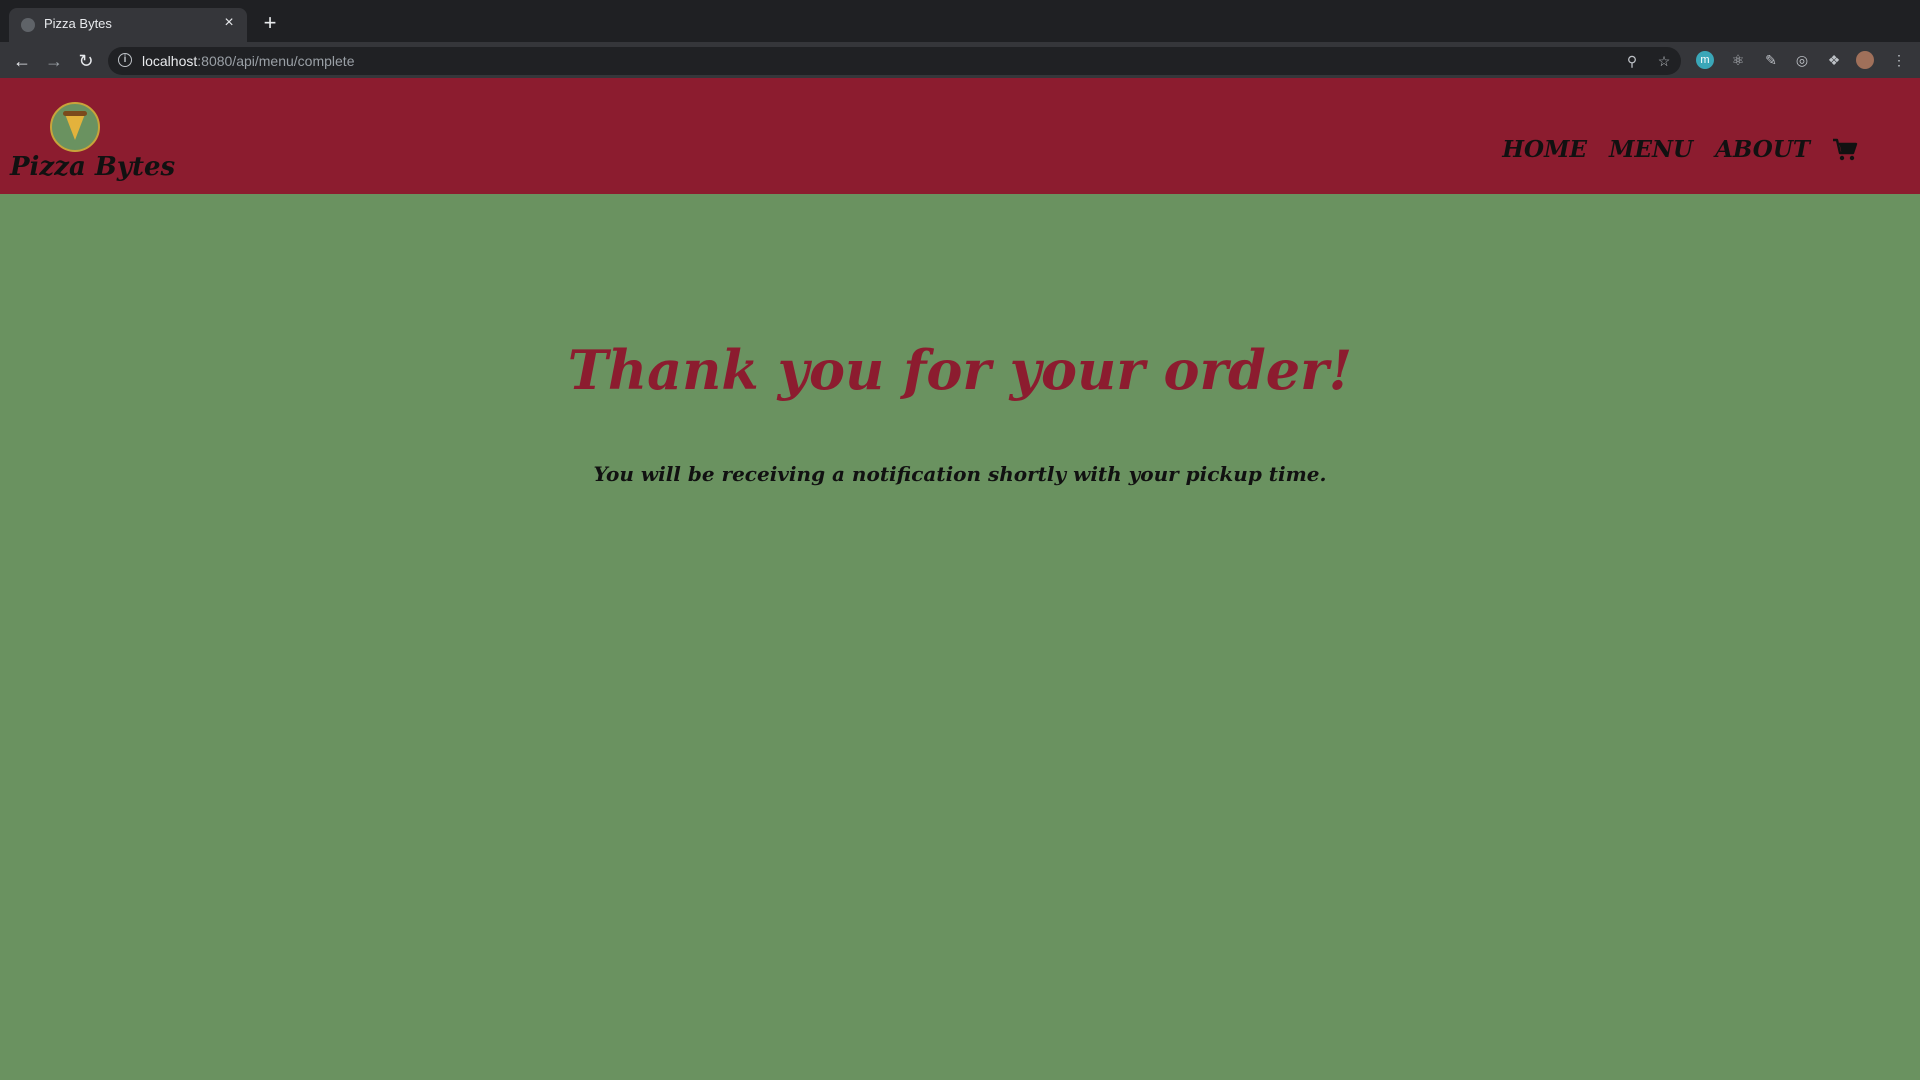 The width and height of the screenshot is (1920, 1080). What do you see at coordinates (270, 23) in the screenshot?
I see `new-tab-icon: +` at bounding box center [270, 23].